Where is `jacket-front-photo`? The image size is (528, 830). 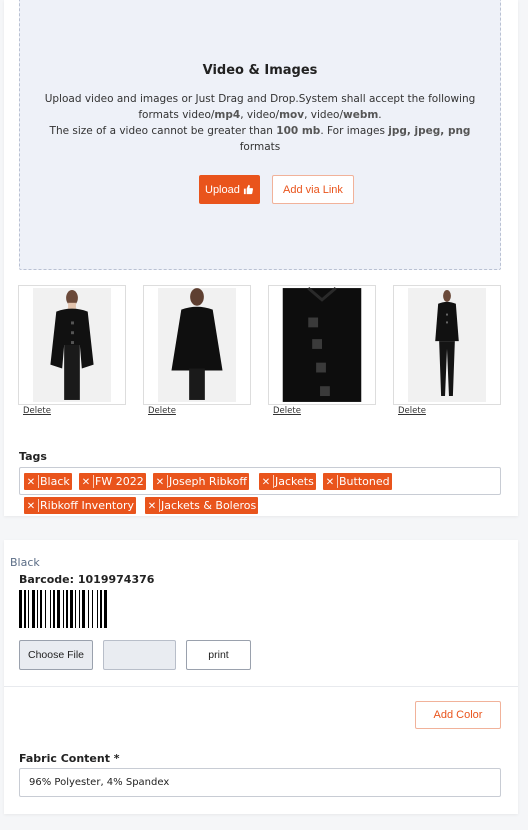 jacket-front-photo is located at coordinates (72, 345).